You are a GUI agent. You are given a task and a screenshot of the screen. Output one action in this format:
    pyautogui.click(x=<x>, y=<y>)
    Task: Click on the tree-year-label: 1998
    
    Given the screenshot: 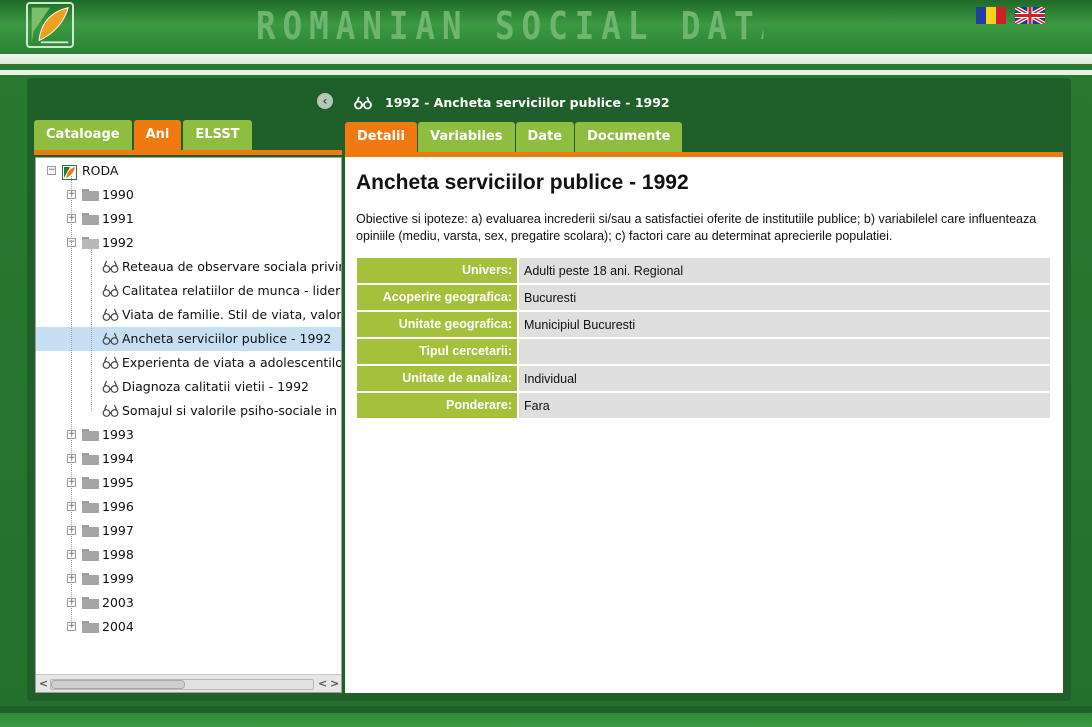 What is the action you would take?
    pyautogui.click(x=118, y=554)
    